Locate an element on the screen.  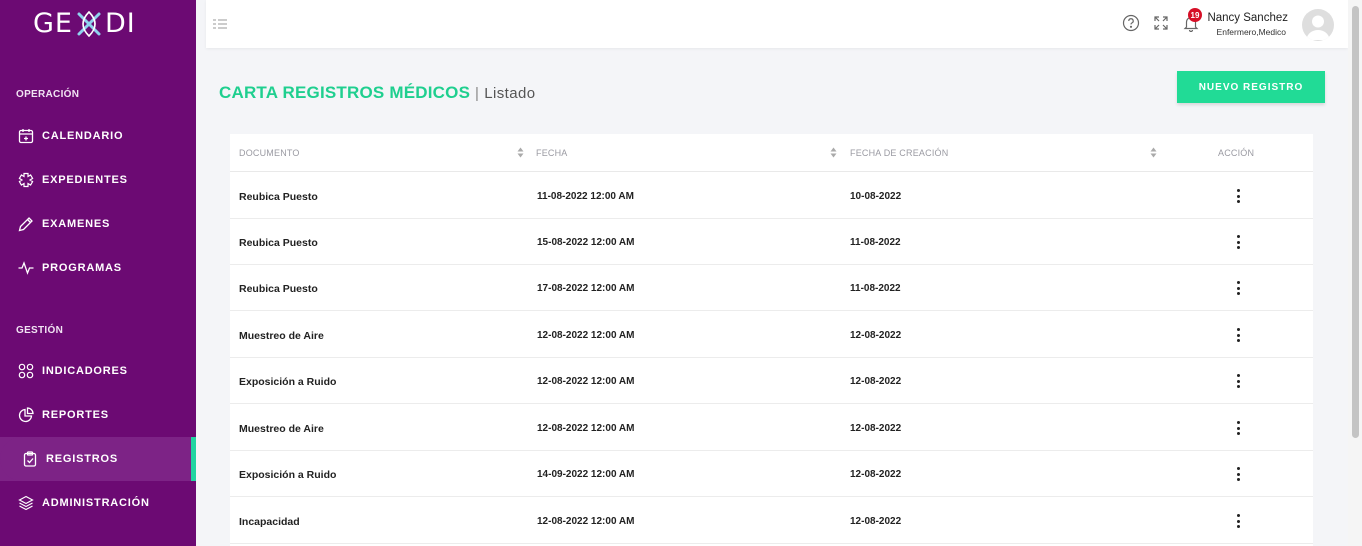
sidebar-item-label: ADMINISTRACIÓN is located at coordinates (96, 503).